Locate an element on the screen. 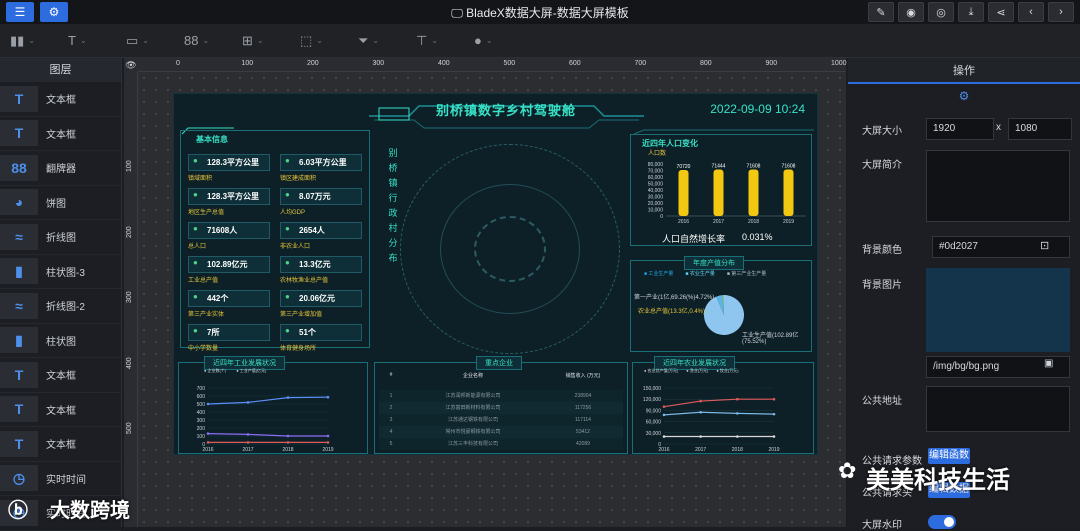 The width and height of the screenshot is (1080, 531). line-y-tick: 100 is located at coordinates (201, 437).